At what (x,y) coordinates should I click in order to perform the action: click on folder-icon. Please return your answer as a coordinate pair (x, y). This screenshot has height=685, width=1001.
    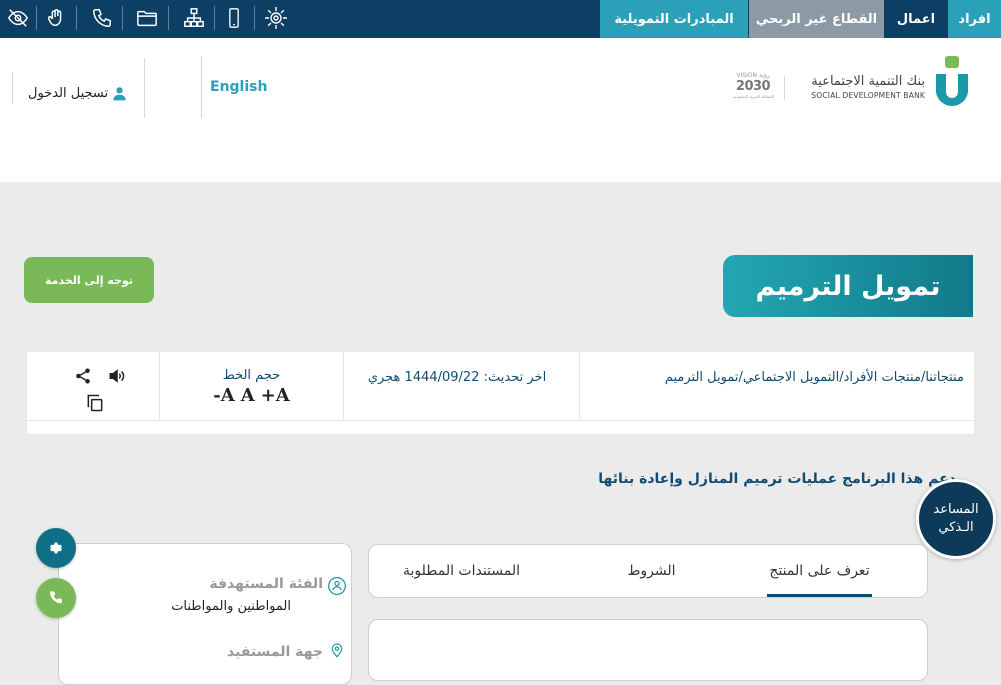
    Looking at the image, I should click on (147, 18).